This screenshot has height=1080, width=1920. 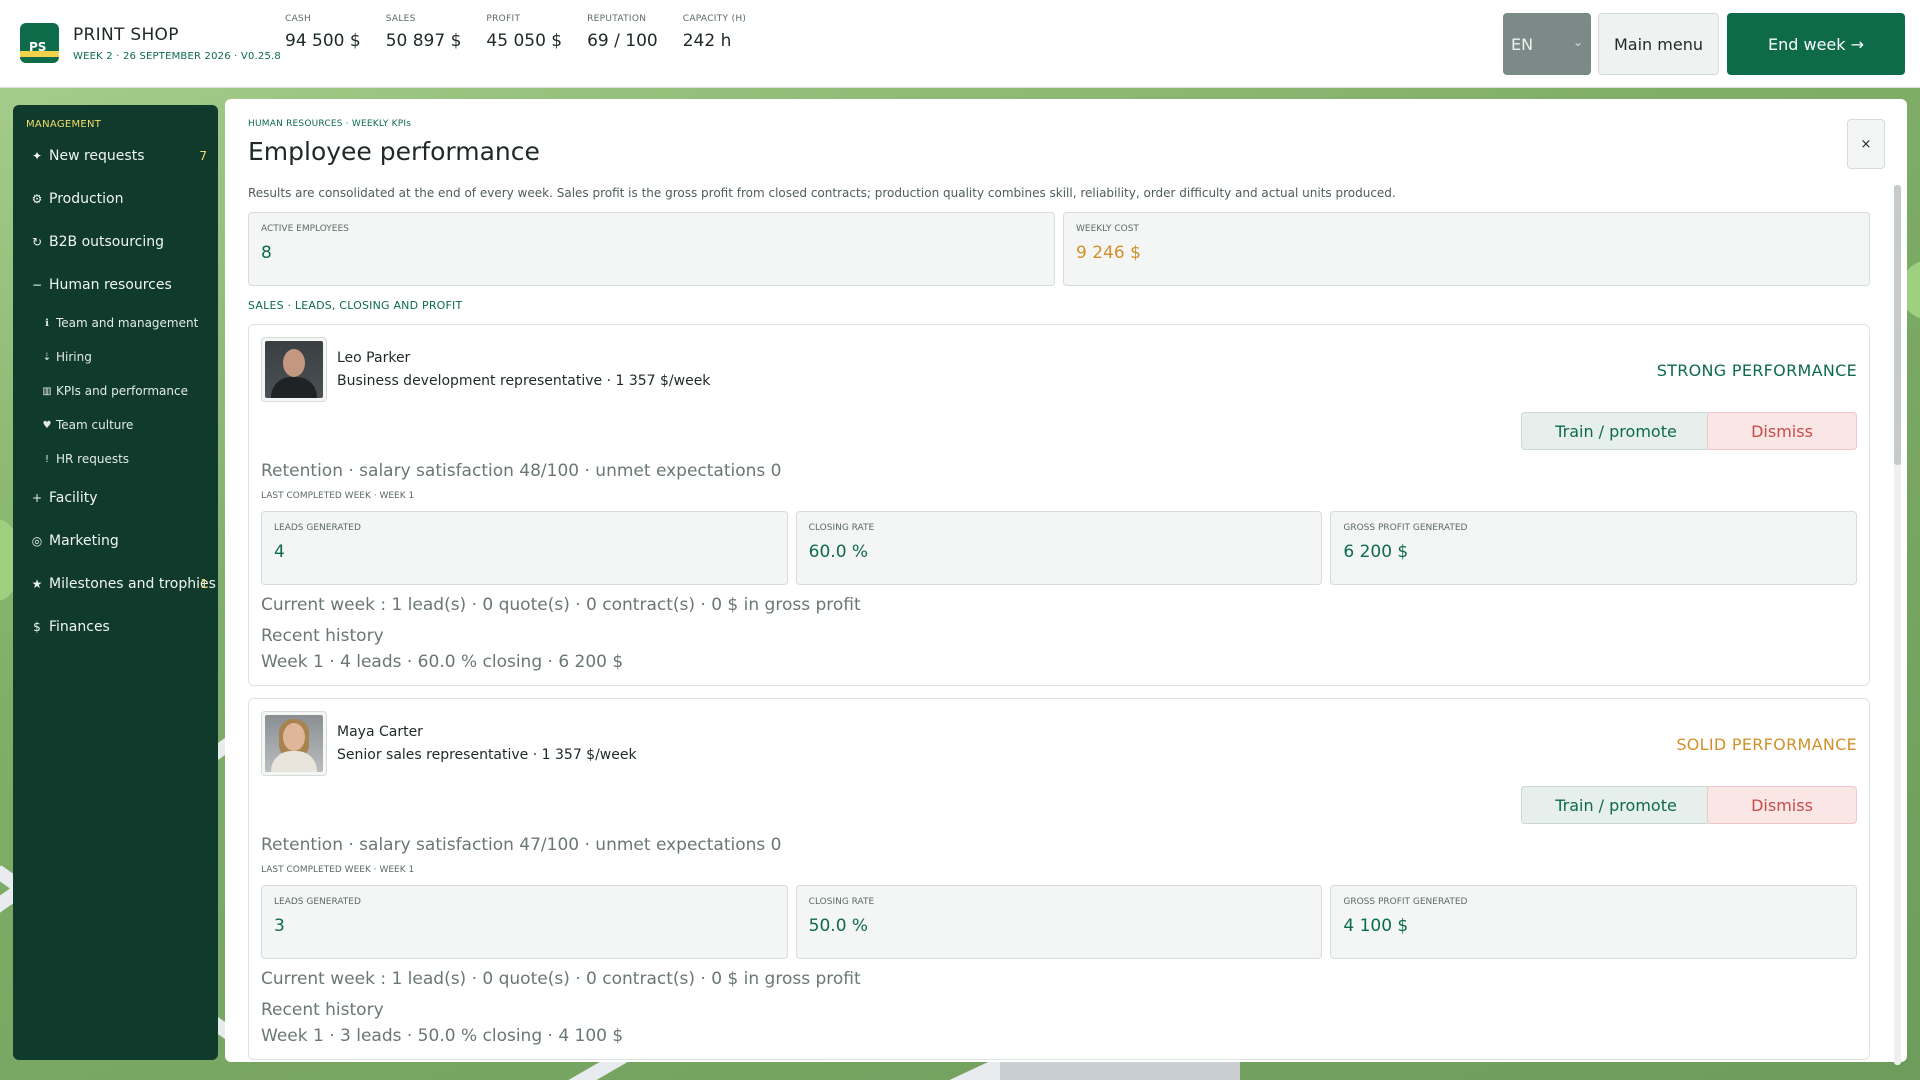 I want to click on stat-reputation: REPUTATION 69 / 100, so click(x=622, y=32).